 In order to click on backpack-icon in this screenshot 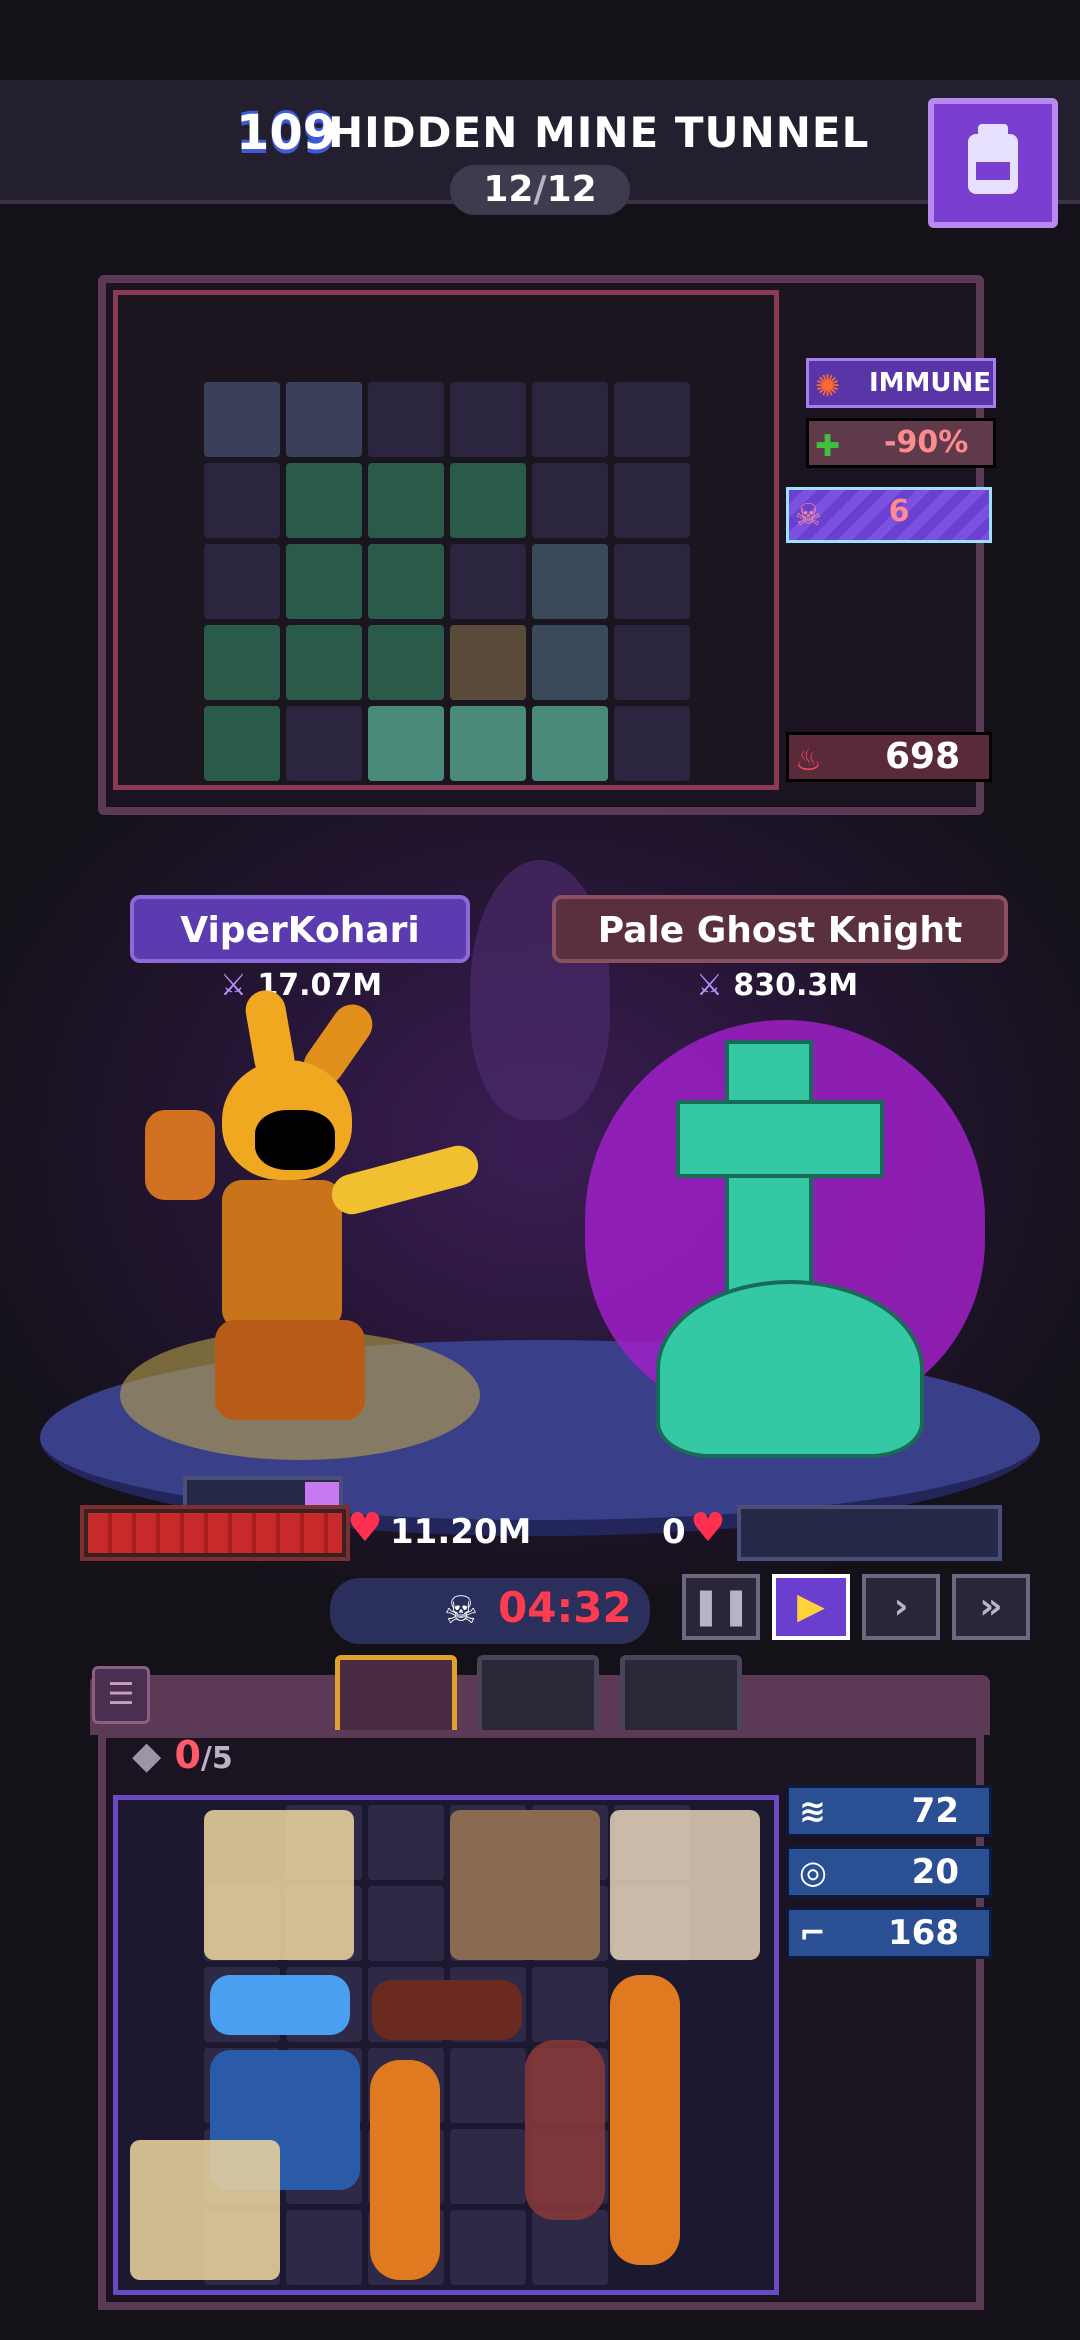, I will do `click(993, 159)`.